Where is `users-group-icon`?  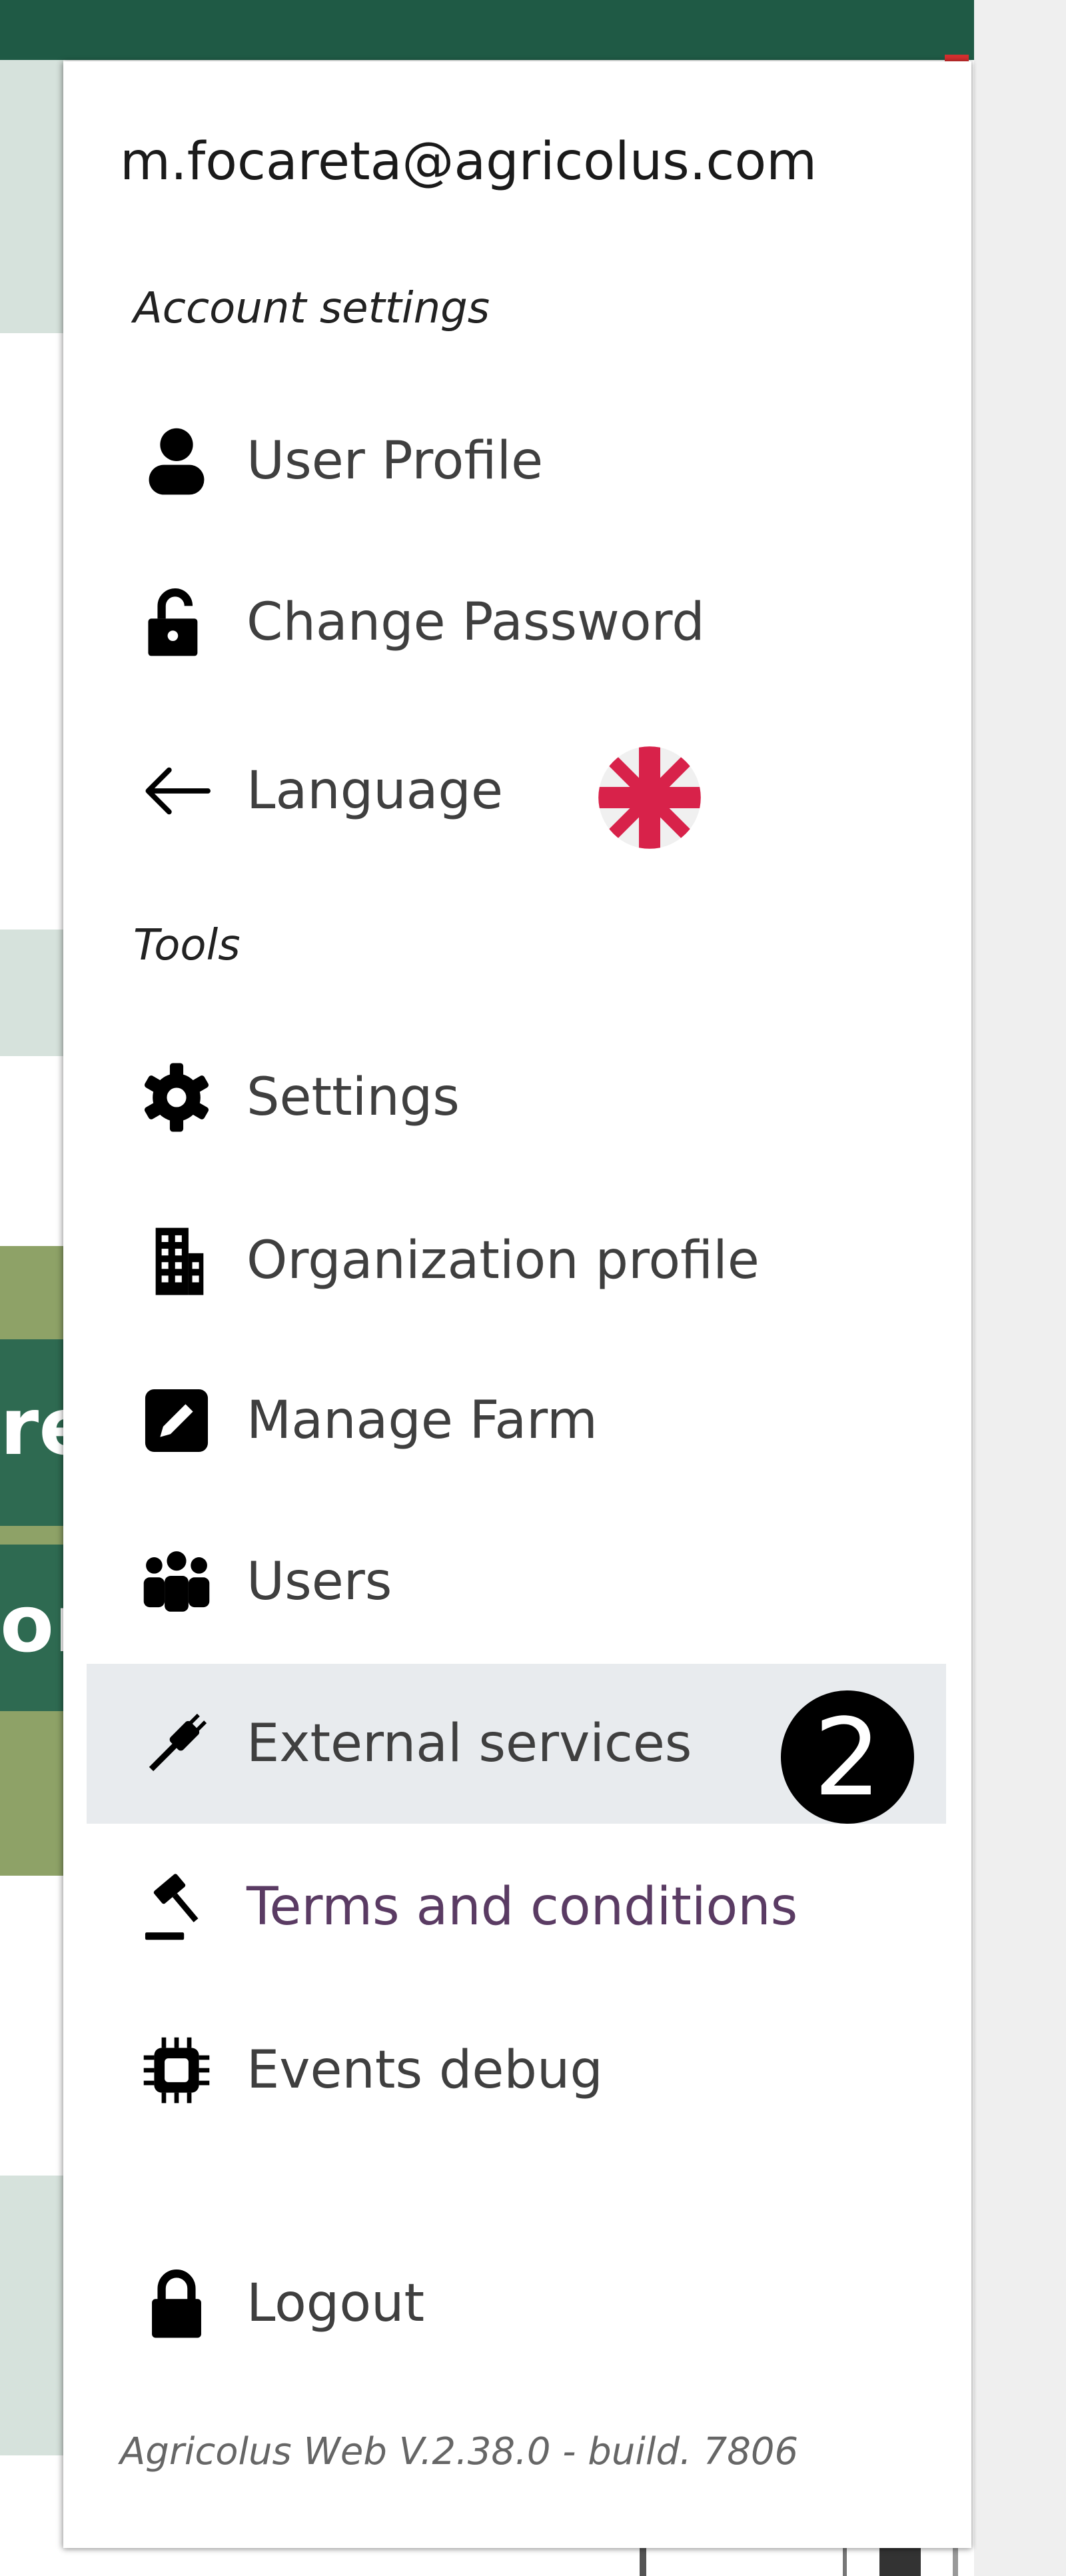
users-group-icon is located at coordinates (177, 1582).